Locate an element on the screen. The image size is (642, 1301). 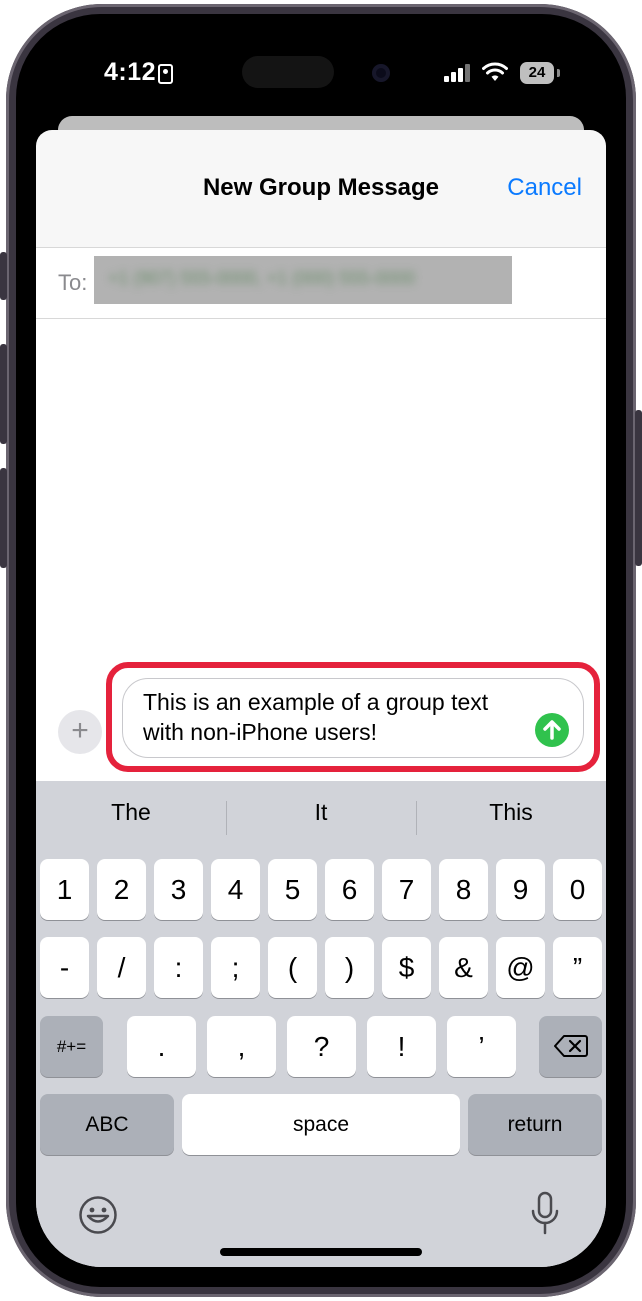
key-exclamation: ! is located at coordinates (401, 1046).